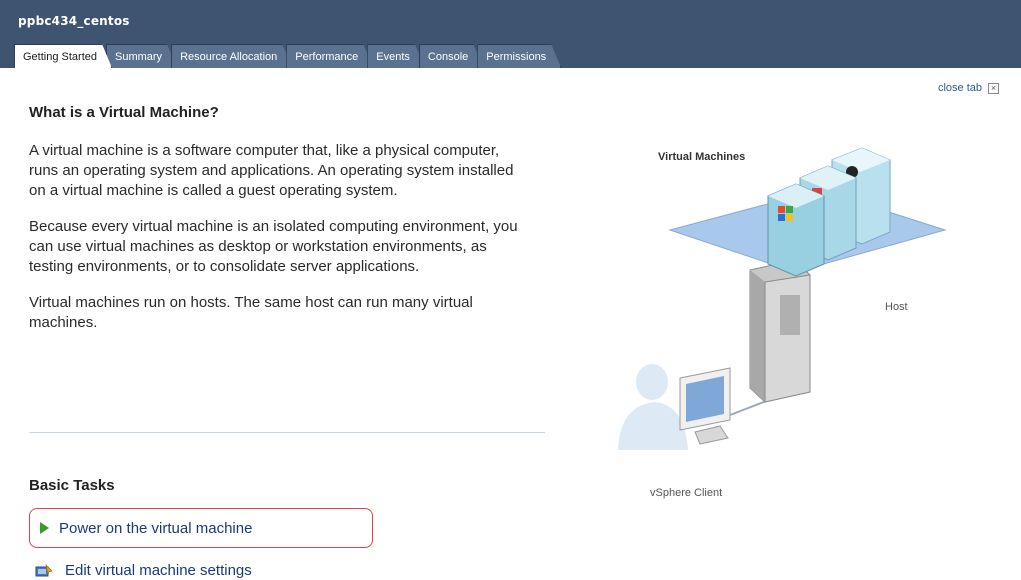 The image size is (1021, 580). Describe the element at coordinates (155, 528) in the screenshot. I see `power-on-label: Power on the virtual machine` at that location.